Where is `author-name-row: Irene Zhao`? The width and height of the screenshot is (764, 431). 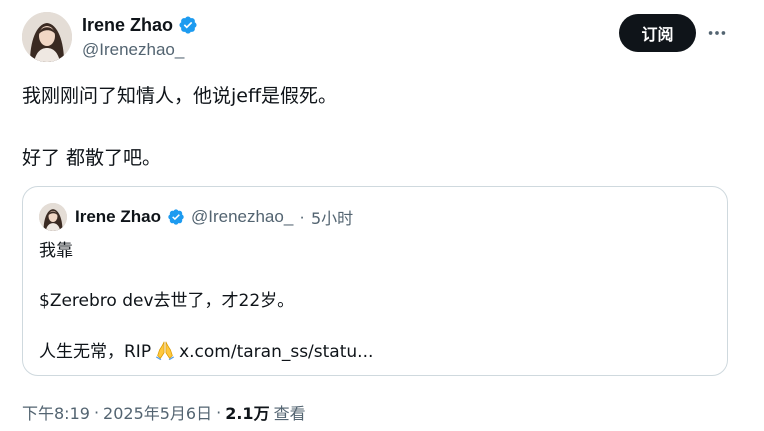
author-name-row: Irene Zhao is located at coordinates (140, 25).